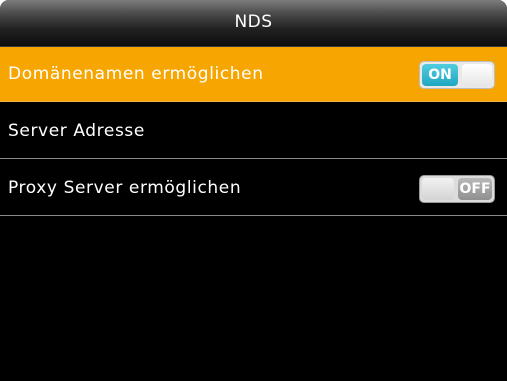 The width and height of the screenshot is (507, 381). What do you see at coordinates (253, 131) in the screenshot?
I see `setting-row-server-address: Server Adresse` at bounding box center [253, 131].